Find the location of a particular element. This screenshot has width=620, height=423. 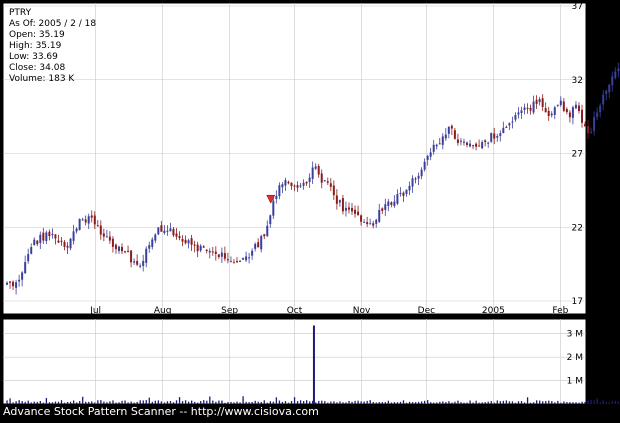

volume-tick-label: 3 M is located at coordinates (575, 335).